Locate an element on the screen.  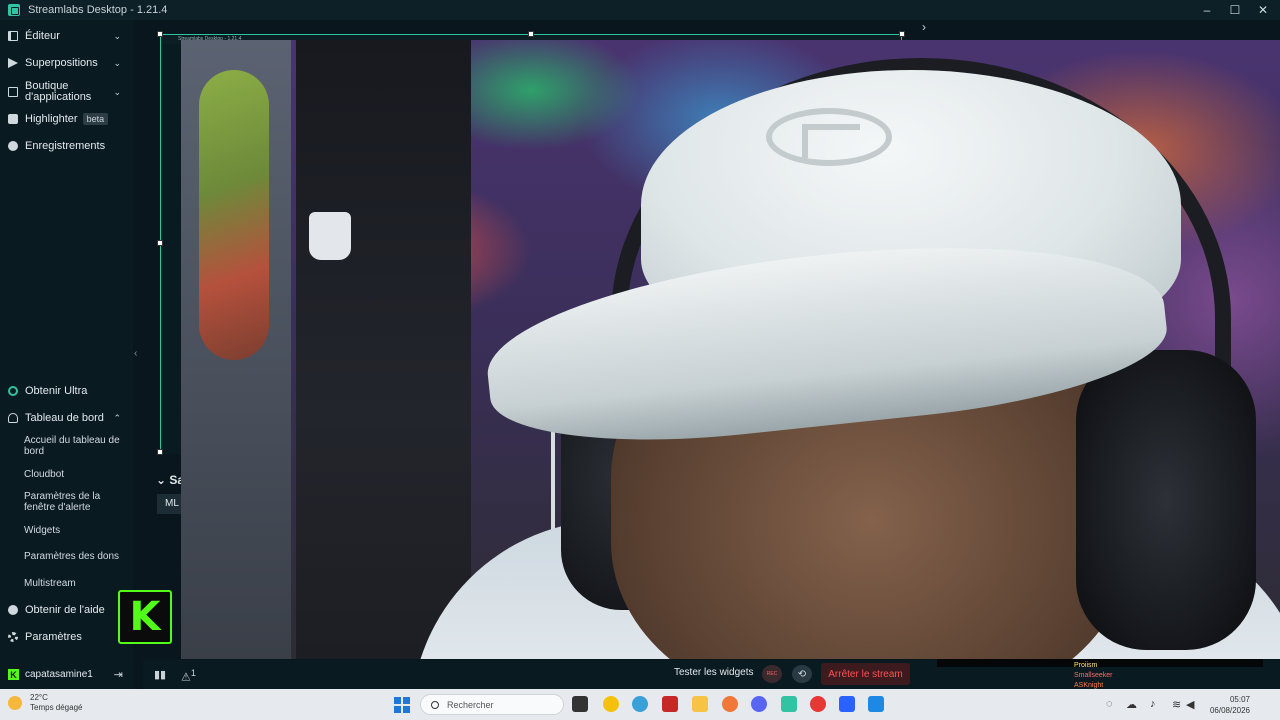
app-window-icon is located at coordinates (876, 704).